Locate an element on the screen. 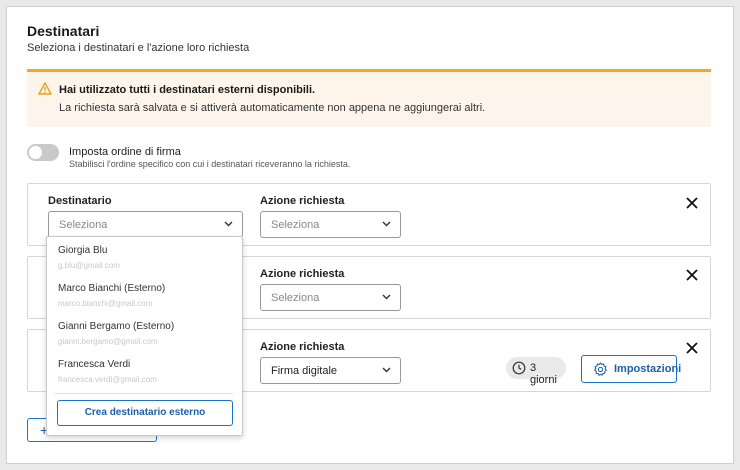 This screenshot has width=740, height=470. option-email: marco.bianchi@gmail.com is located at coordinates (105, 303).